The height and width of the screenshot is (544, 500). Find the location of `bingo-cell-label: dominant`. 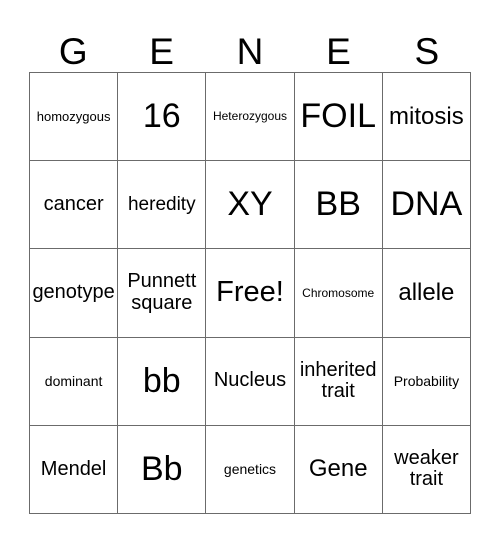

bingo-cell-label: dominant is located at coordinates (73, 380).